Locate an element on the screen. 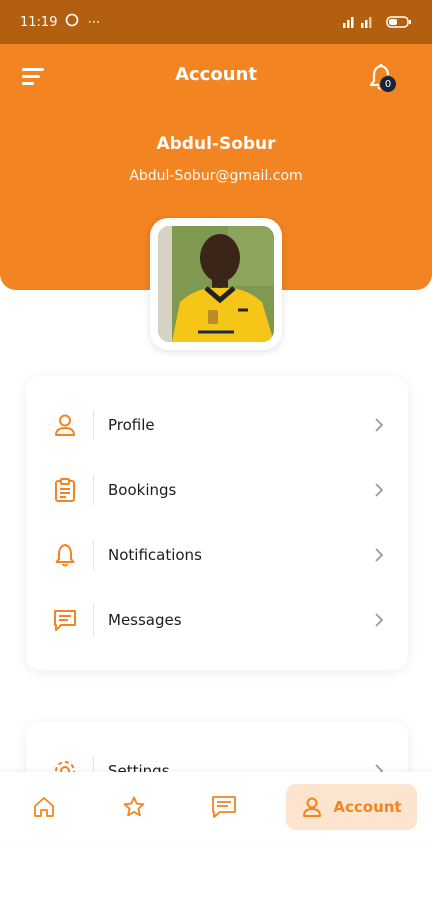  avatar-frame is located at coordinates (216, 284).